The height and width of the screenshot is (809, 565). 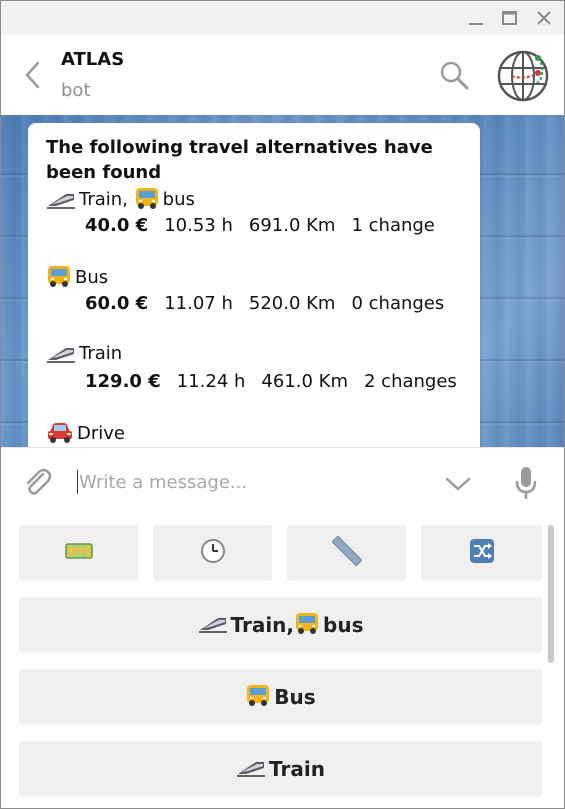 What do you see at coordinates (304, 381) in the screenshot?
I see `distance: 461.0 Km` at bounding box center [304, 381].